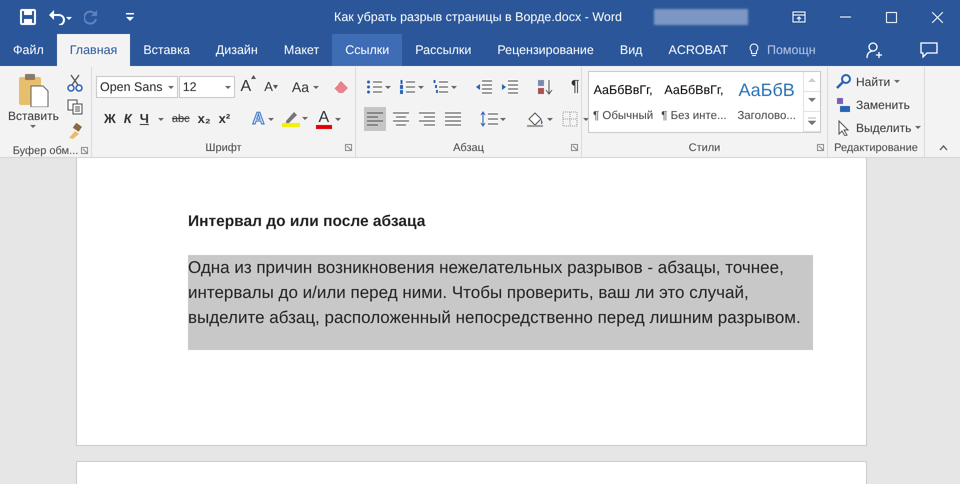 Image resolution: width=960 pixels, height=484 pixels. Describe the element at coordinates (305, 87) in the screenshot. I see `change-case-button: Aa` at that location.